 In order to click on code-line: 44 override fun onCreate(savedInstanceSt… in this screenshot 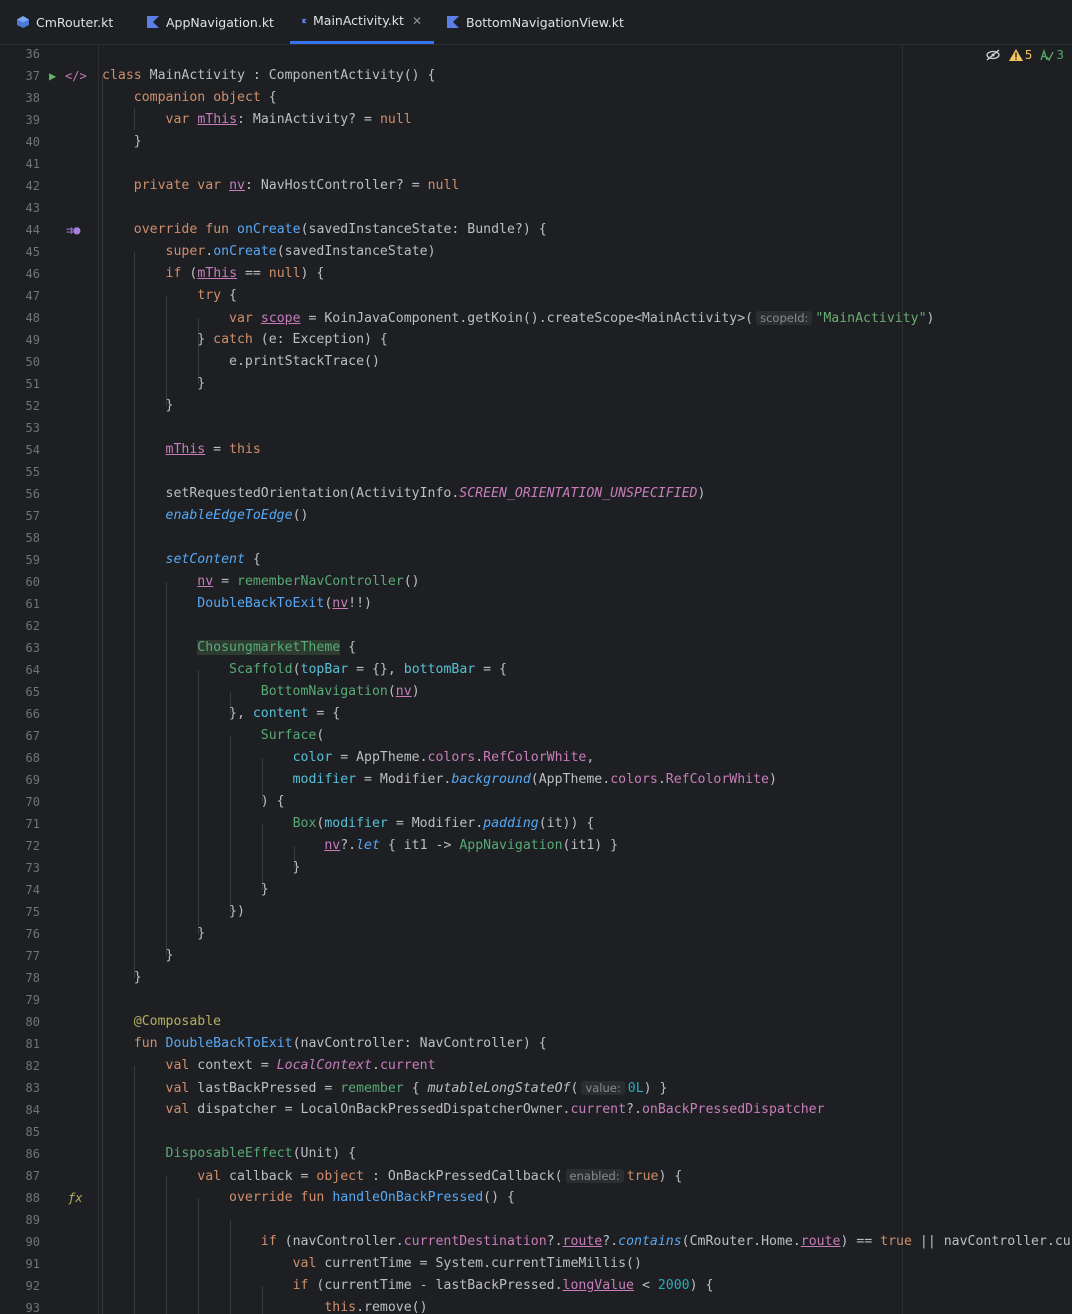, I will do `click(536, 230)`.